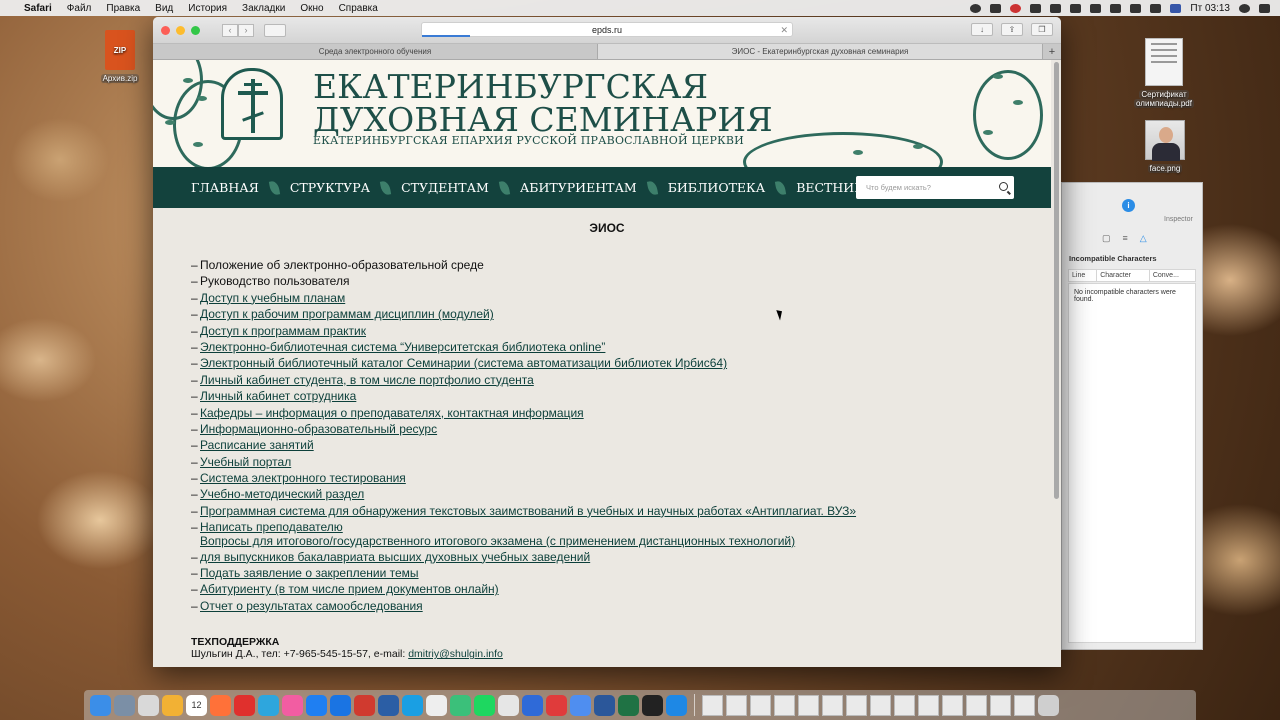  What do you see at coordinates (676, 705) in the screenshot?
I see `safari-icon` at bounding box center [676, 705].